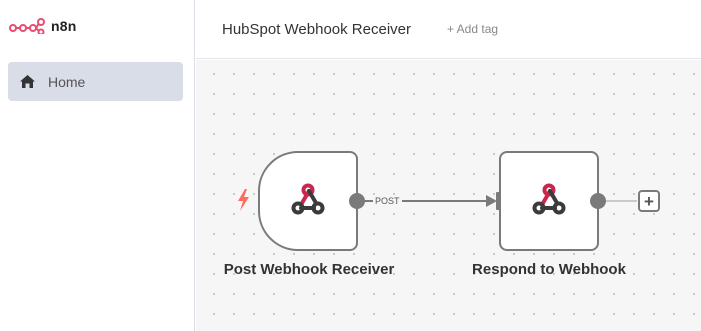 The width and height of the screenshot is (701, 331). Describe the element at coordinates (549, 269) in the screenshot. I see `node-label: Respond to Webhook` at that location.